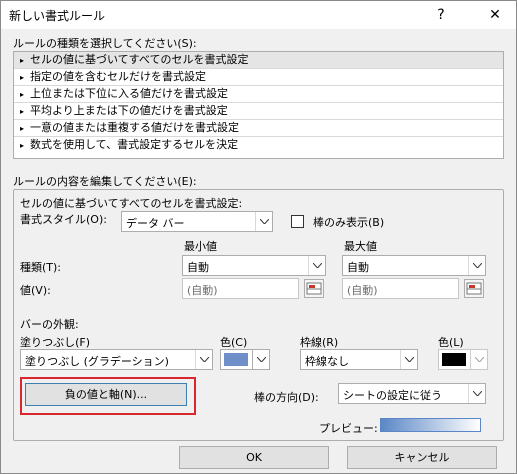  What do you see at coordinates (327, 361) in the screenshot?
I see `border-value: 枠線なし` at bounding box center [327, 361].